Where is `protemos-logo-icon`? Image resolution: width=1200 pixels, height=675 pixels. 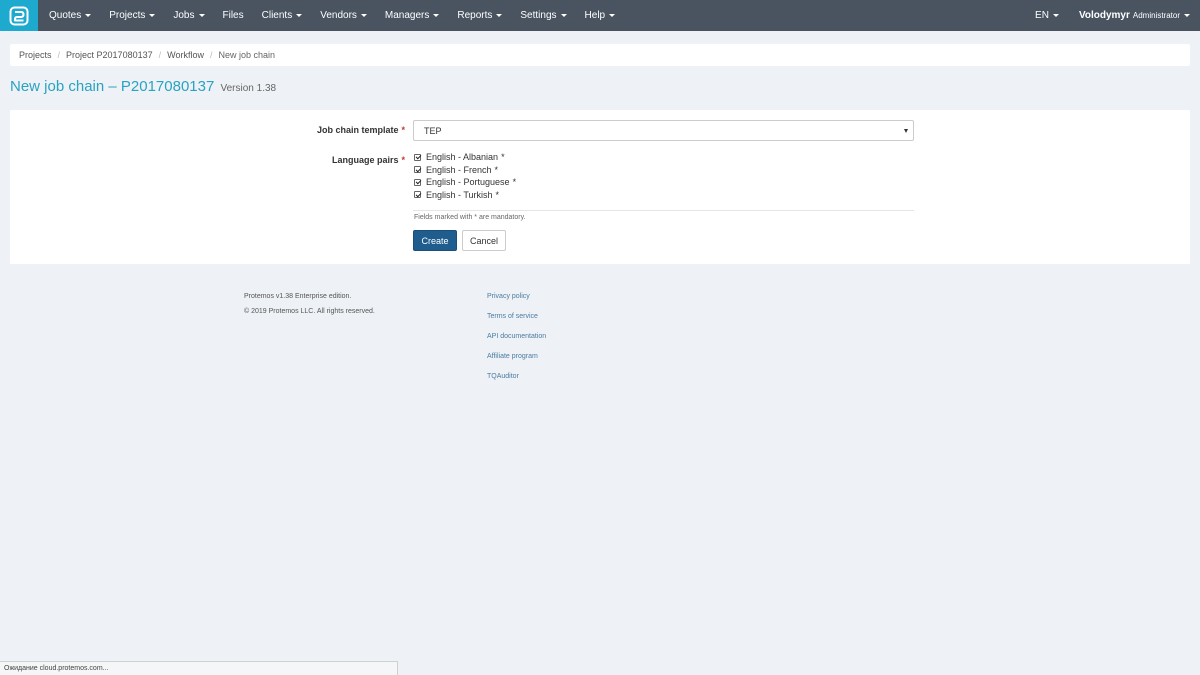
protemos-logo-icon is located at coordinates (19, 15).